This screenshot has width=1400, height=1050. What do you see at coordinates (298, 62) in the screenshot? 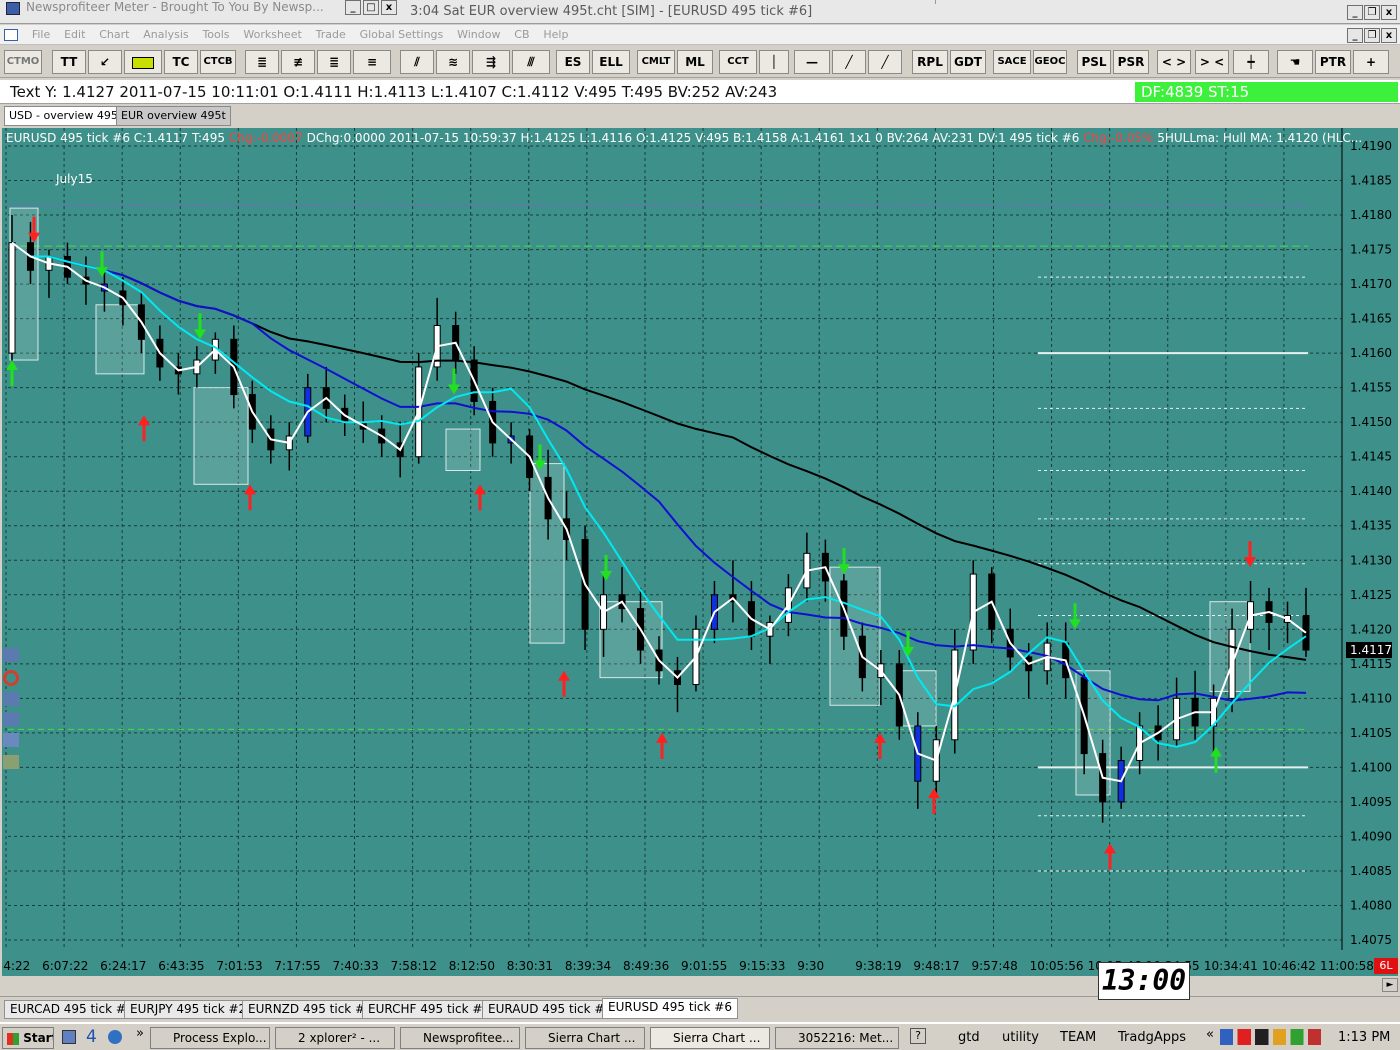
I see `fib-tool-2-icon: ≢` at bounding box center [298, 62].